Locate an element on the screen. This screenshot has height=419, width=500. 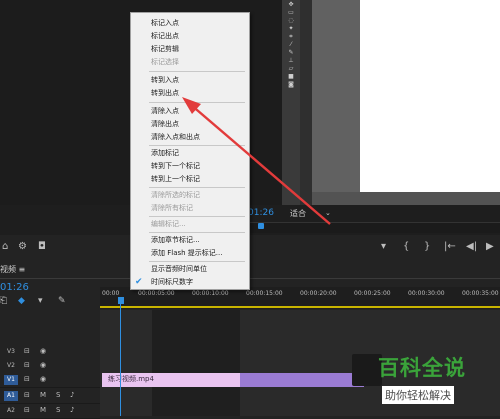
go-to-in-icon: |← is located at coordinates (450, 246).